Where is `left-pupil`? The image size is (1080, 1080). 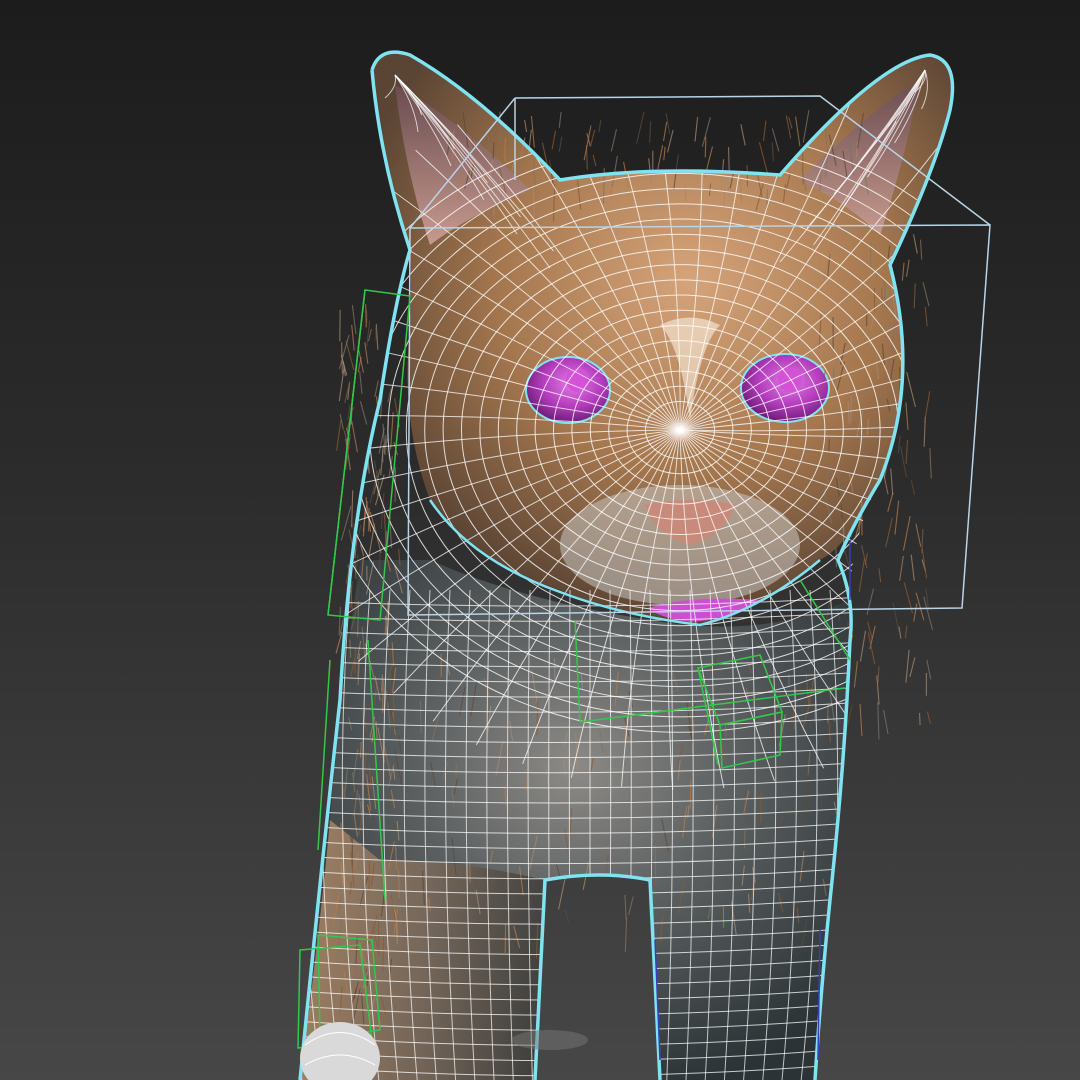 left-pupil is located at coordinates (578, 380).